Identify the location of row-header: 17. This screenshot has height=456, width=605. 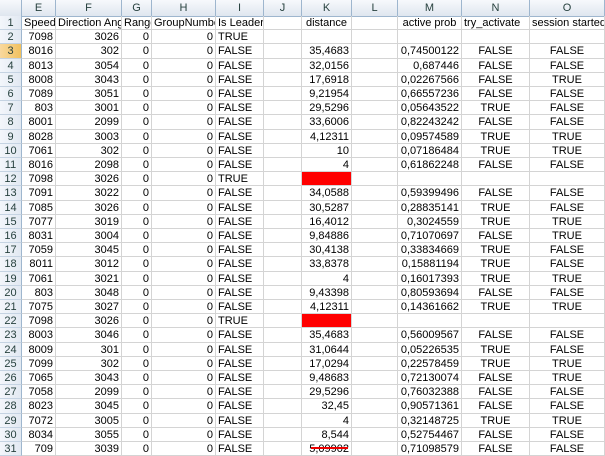
(11, 250).